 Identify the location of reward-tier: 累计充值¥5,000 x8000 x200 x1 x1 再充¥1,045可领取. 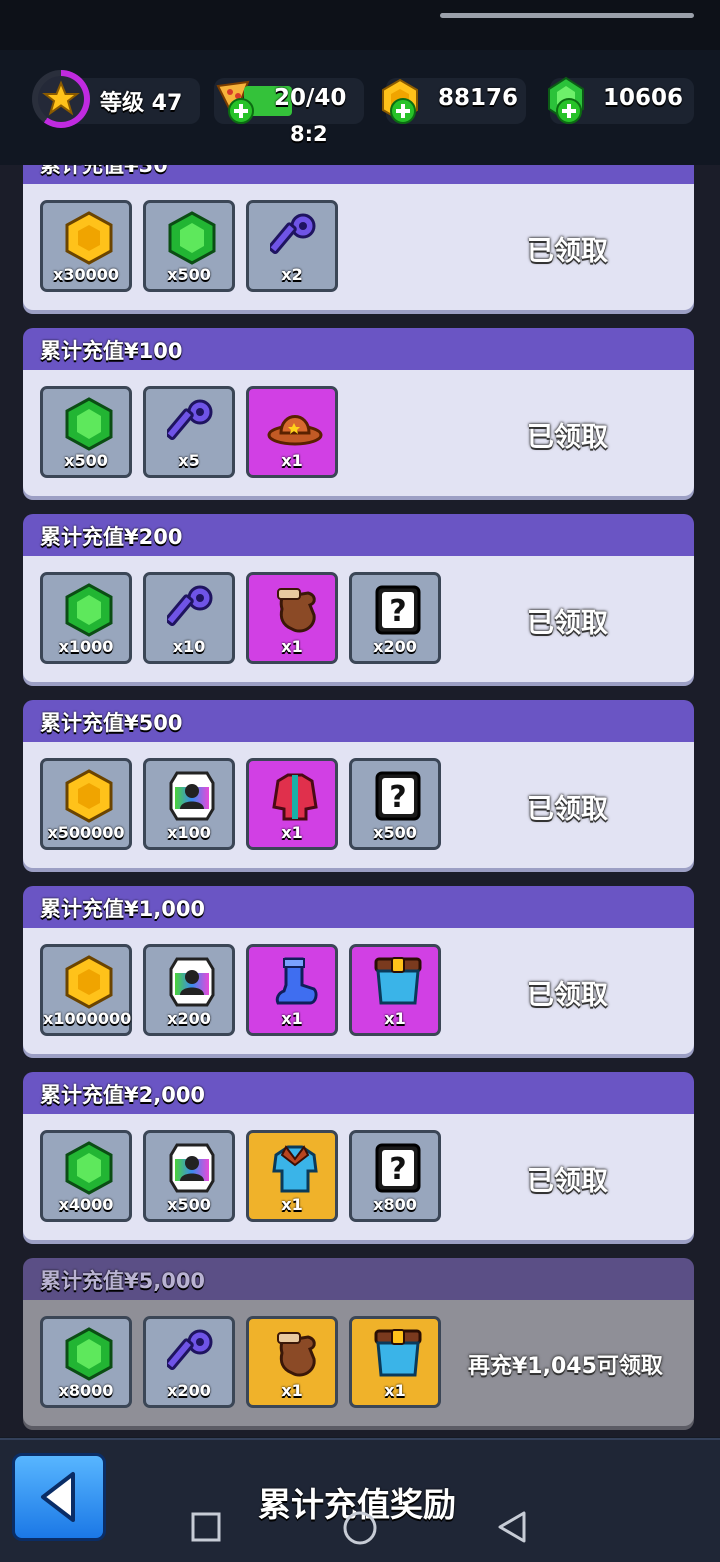
(358, 1343).